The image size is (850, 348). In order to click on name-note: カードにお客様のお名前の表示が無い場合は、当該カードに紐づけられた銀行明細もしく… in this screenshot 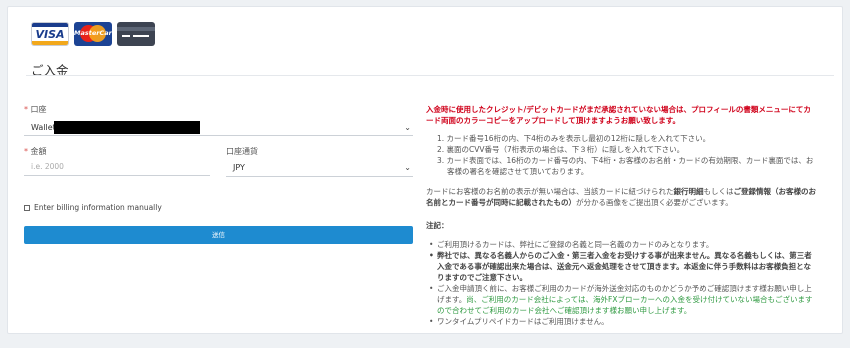, I will do `click(622, 197)`.